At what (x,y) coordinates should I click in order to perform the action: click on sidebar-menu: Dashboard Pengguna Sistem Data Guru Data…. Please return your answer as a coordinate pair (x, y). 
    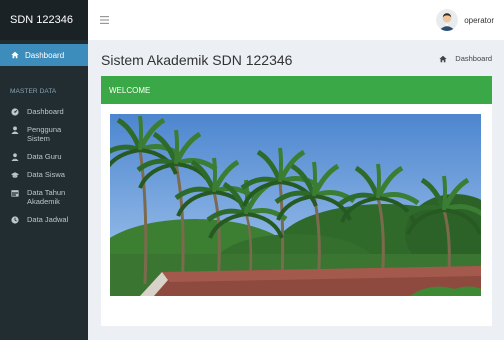
    Looking at the image, I should click on (44, 164).